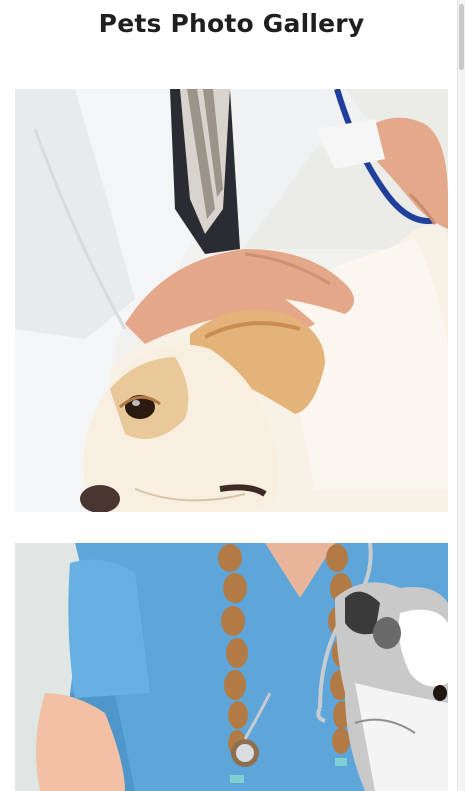 The image size is (465, 791). What do you see at coordinates (461, 37) in the screenshot?
I see `scrollbar-thumb` at bounding box center [461, 37].